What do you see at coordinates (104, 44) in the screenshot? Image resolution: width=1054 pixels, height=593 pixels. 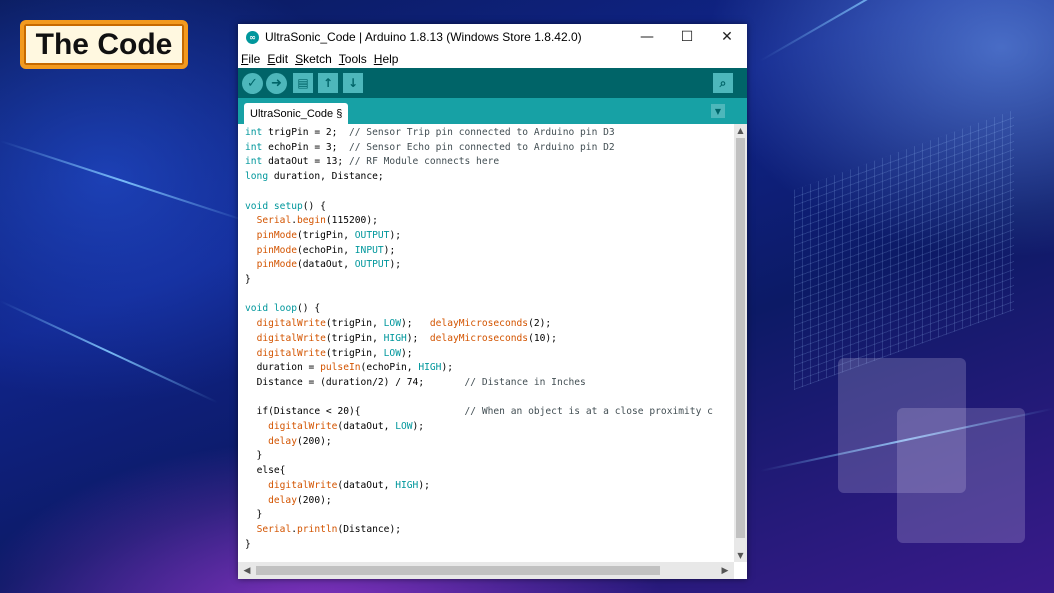 I see `slide-title-badge: The Code` at bounding box center [104, 44].